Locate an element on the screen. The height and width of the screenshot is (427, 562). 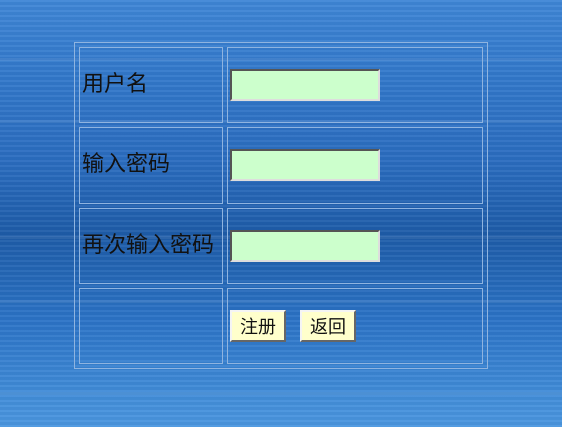
actions-cell: 注册 返回 is located at coordinates (355, 325).